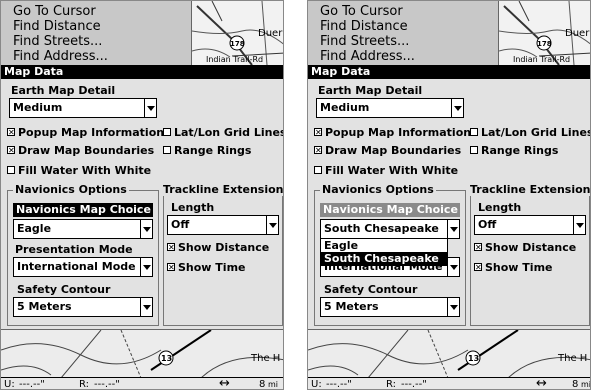 This screenshot has width=591, height=390. What do you see at coordinates (32, 384) in the screenshot?
I see `u-value: ---.--"` at bounding box center [32, 384].